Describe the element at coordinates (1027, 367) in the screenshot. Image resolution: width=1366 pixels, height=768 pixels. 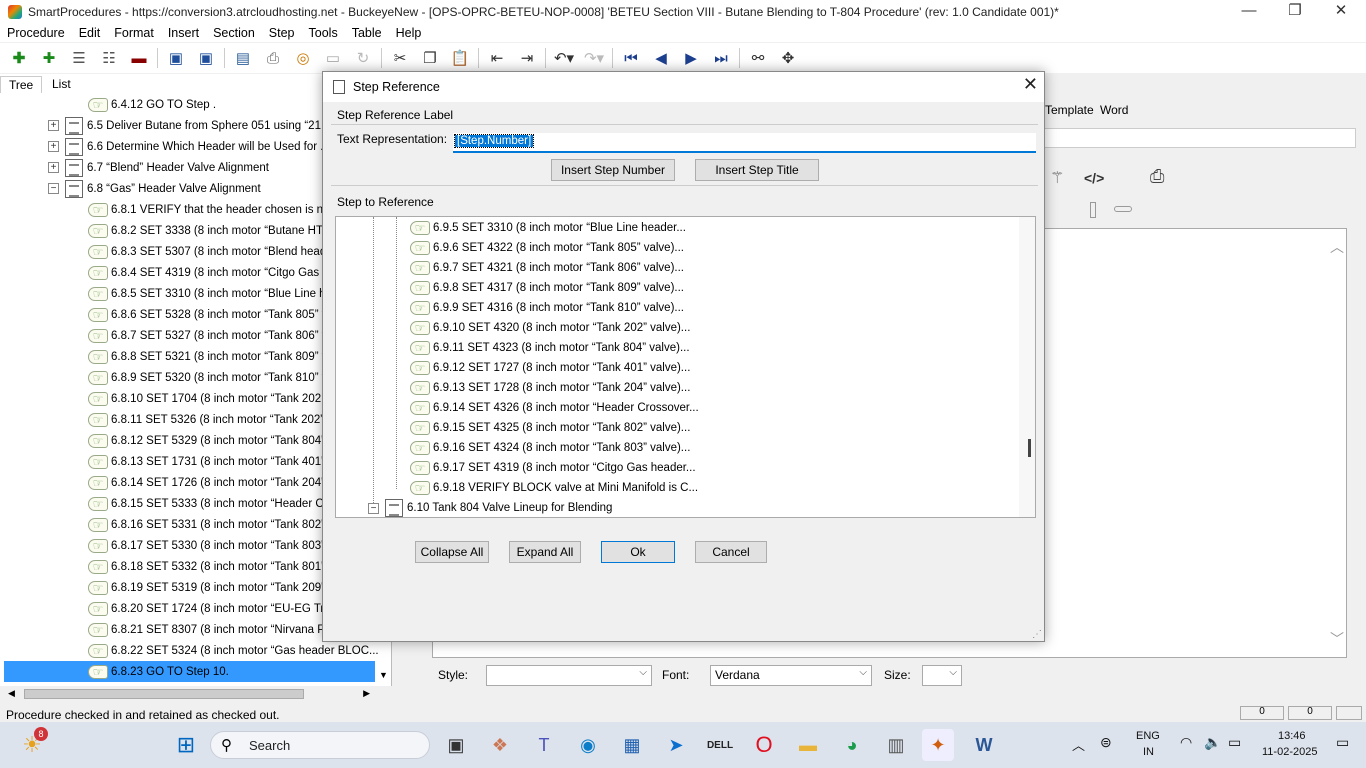
I see `reference-scrollbar` at that location.